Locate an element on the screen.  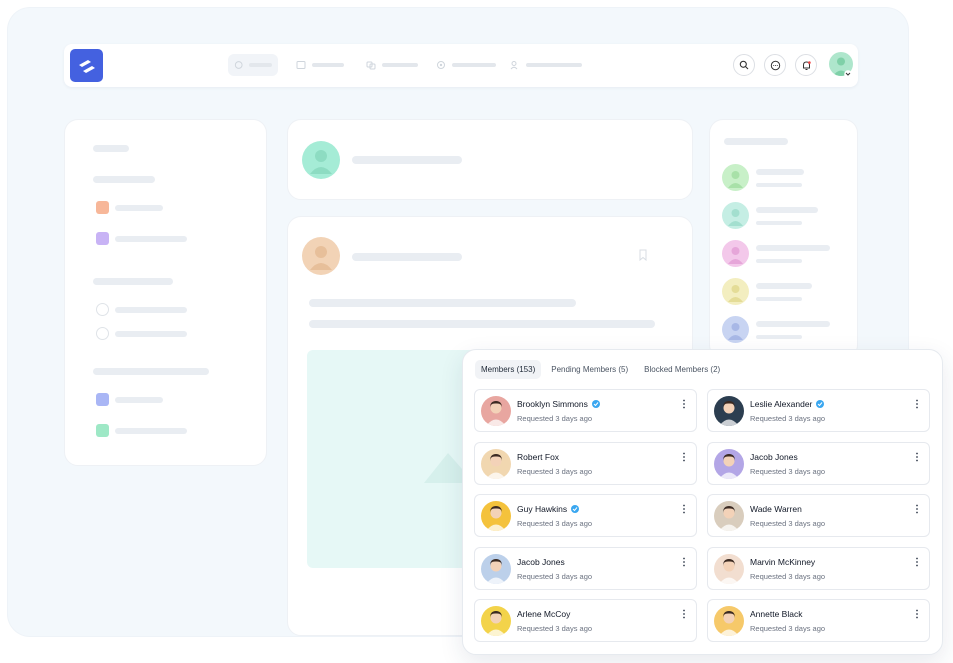
member-card: Robert Fox Requested 3 days ago is located at coordinates (585, 463).